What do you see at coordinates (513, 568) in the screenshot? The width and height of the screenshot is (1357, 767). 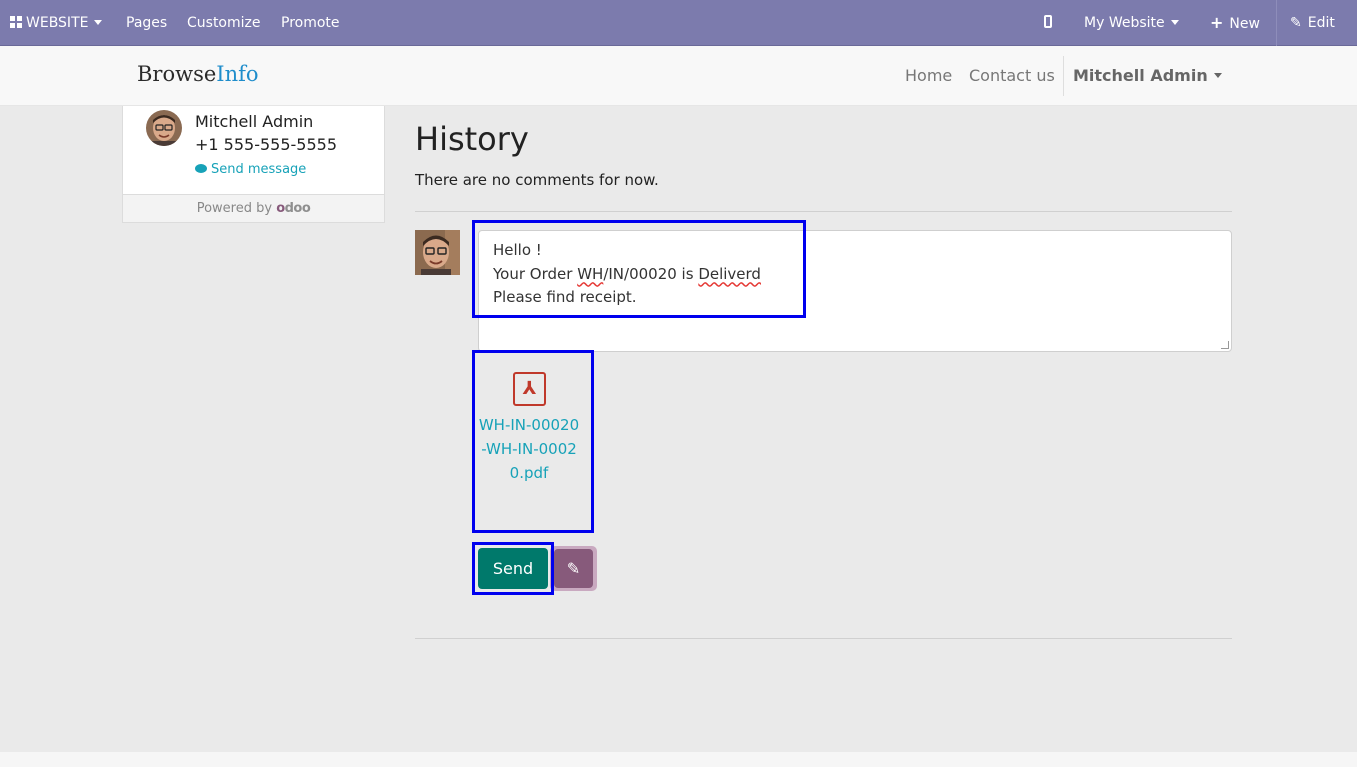 I see `send-highlight-box` at bounding box center [513, 568].